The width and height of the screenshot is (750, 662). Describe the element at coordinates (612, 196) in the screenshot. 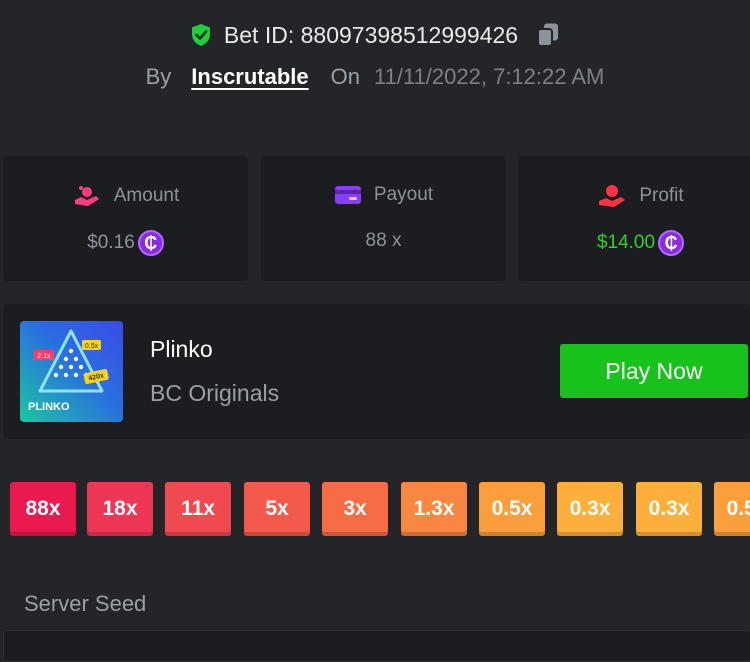

I see `money-hand-icon` at that location.